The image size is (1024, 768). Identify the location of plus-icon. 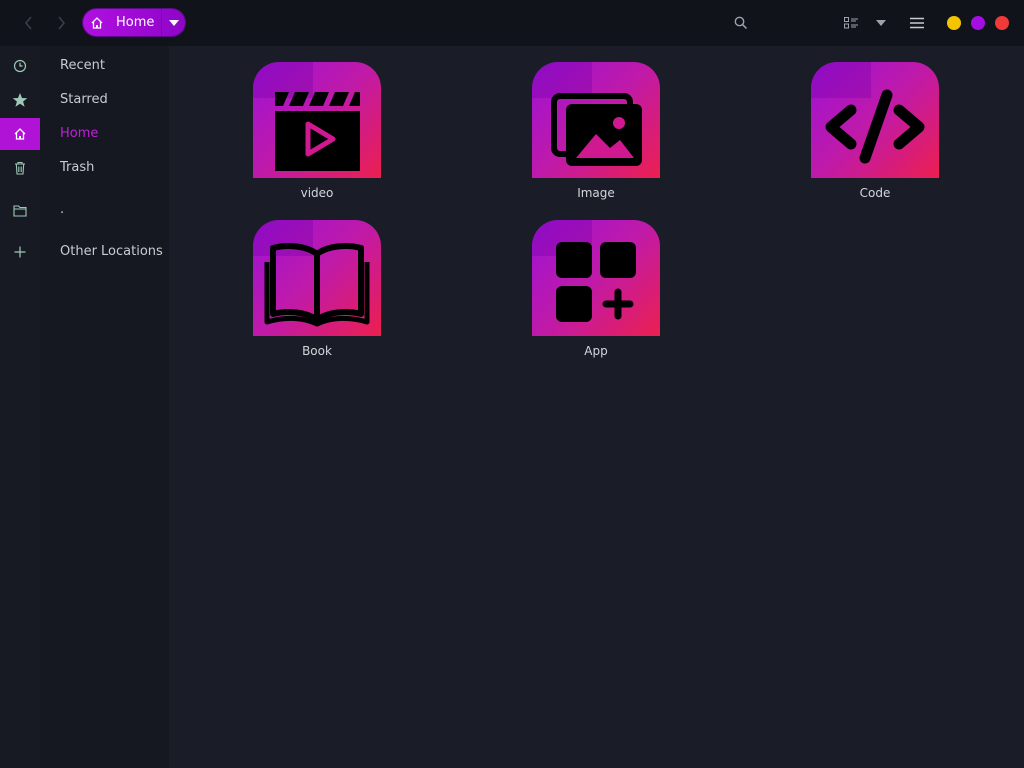
(20, 252).